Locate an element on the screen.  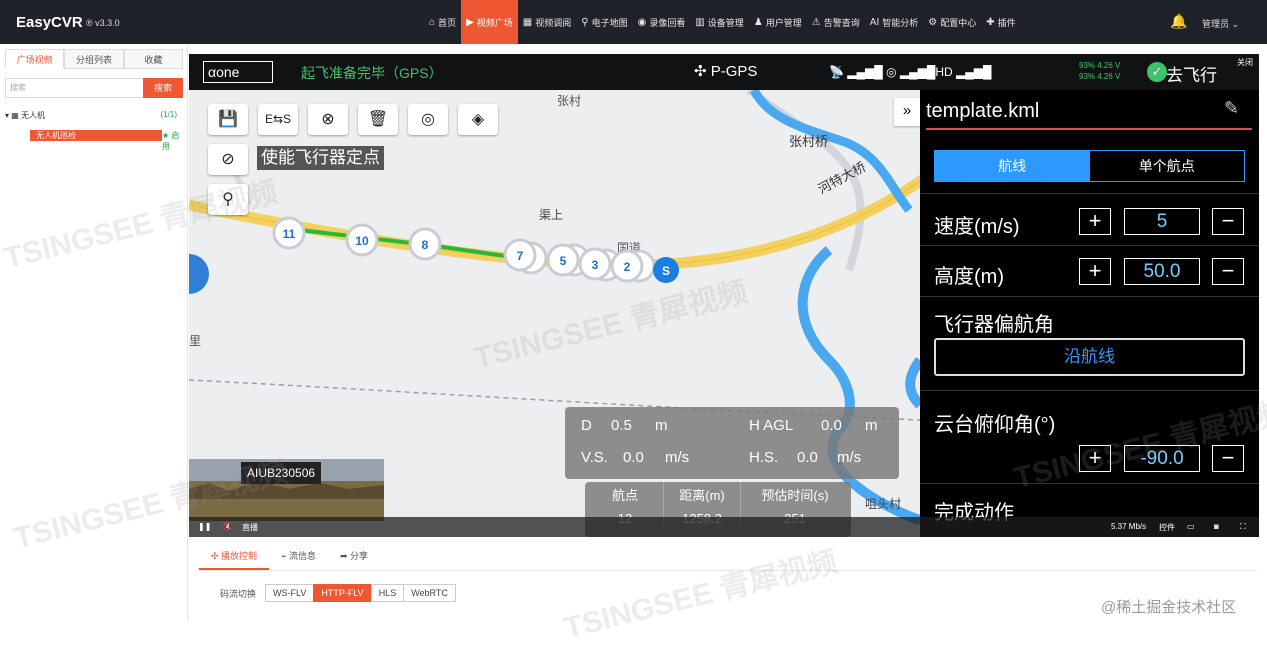
speed-value: 5 is located at coordinates (1162, 221).